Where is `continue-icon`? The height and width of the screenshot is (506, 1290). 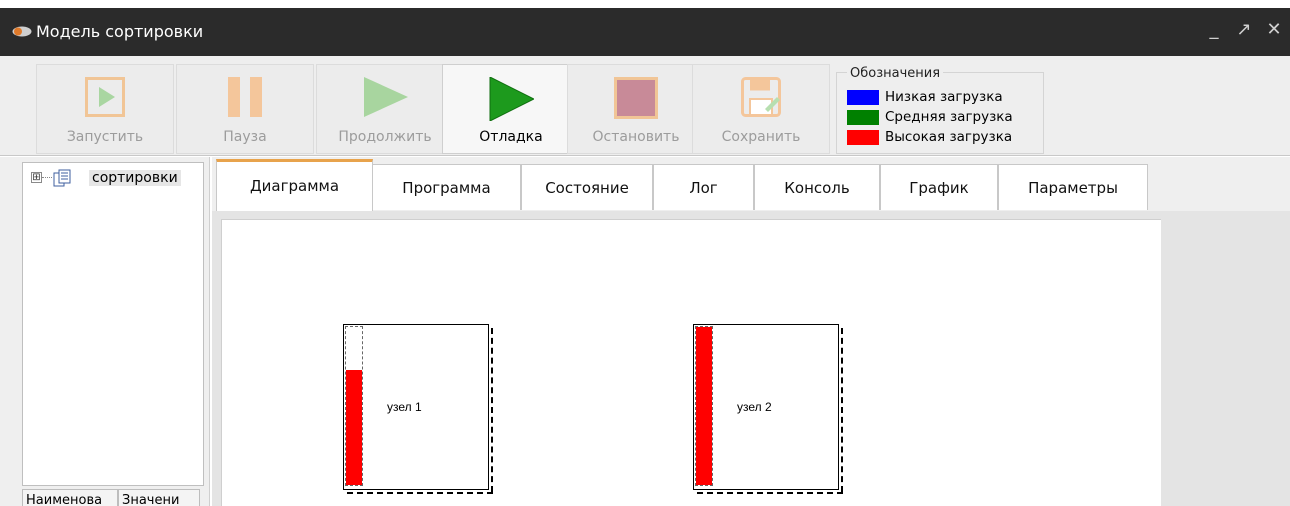 continue-icon is located at coordinates (386, 97).